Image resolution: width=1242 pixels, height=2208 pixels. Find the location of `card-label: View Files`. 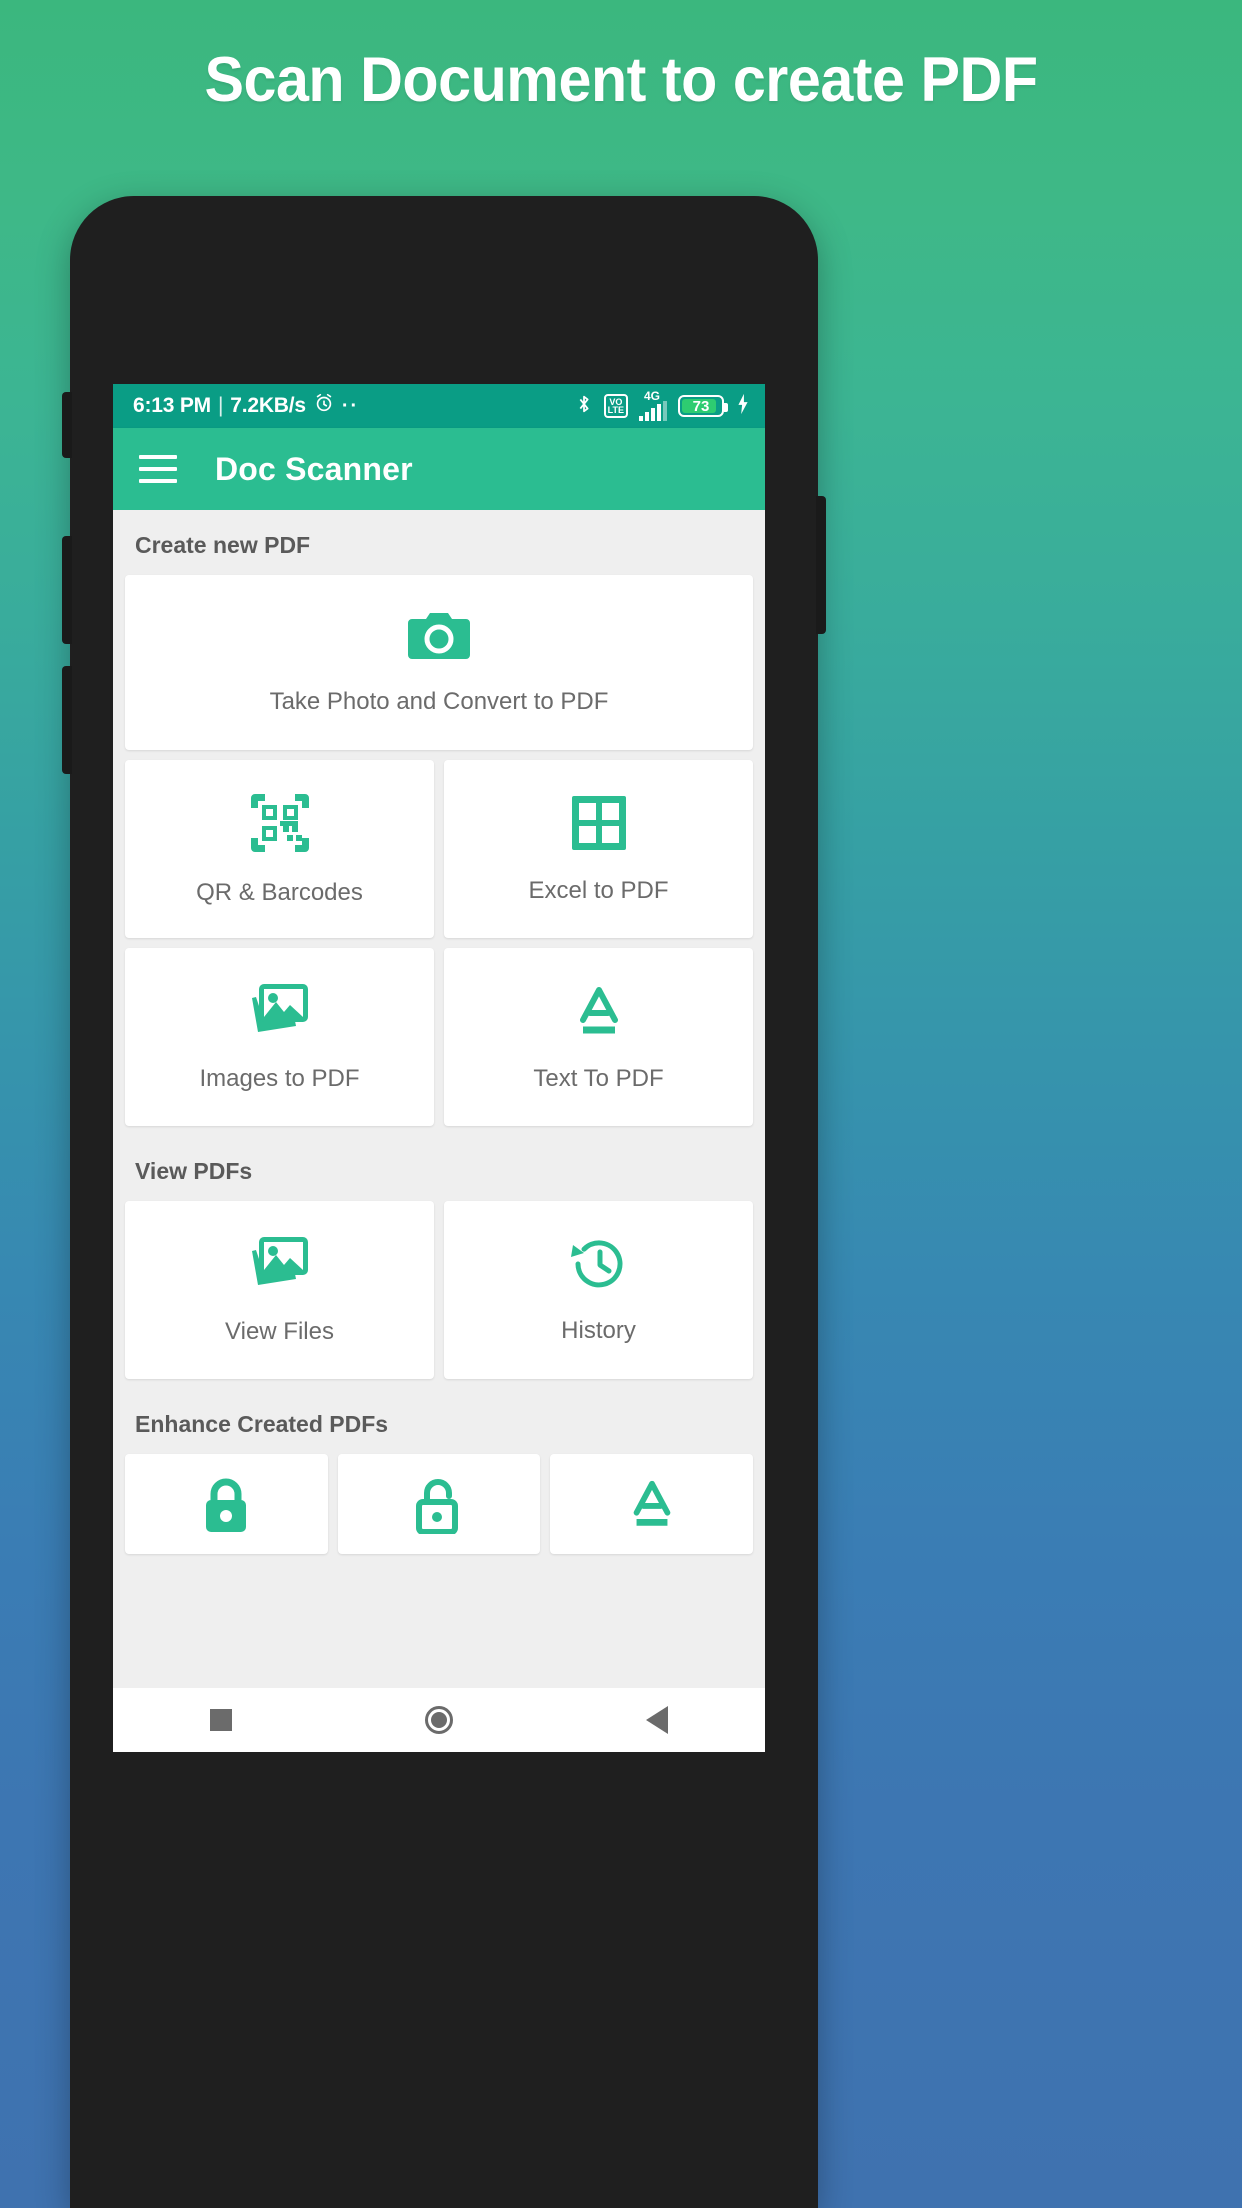

card-label: View Files is located at coordinates (279, 1331).